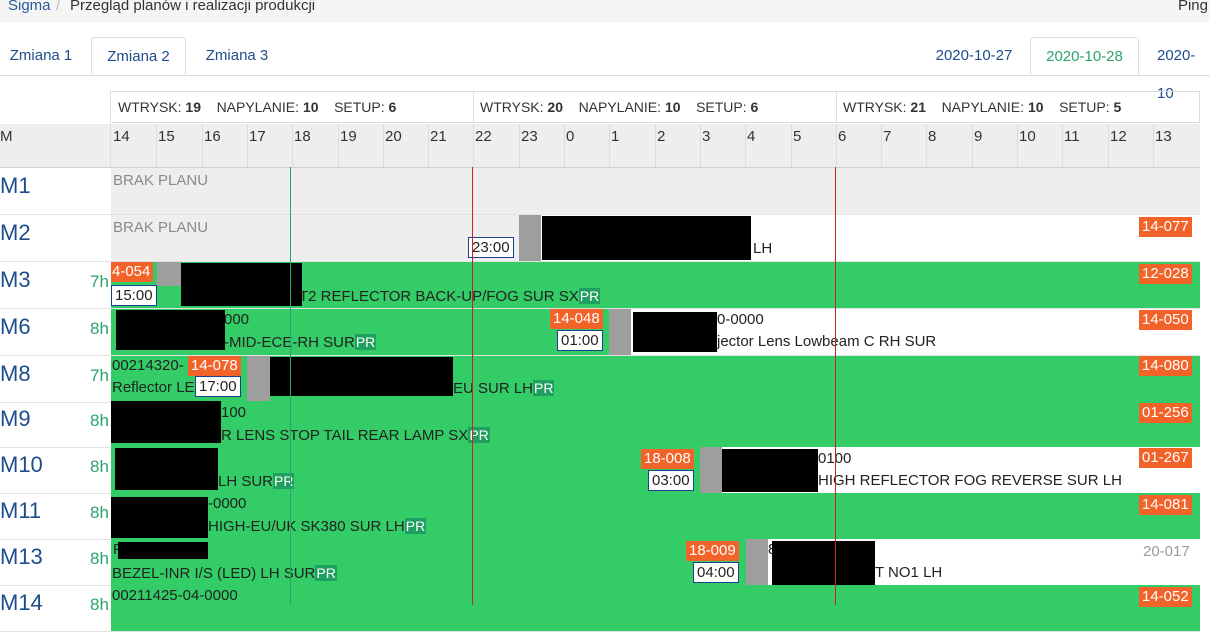  Describe the element at coordinates (472, 386) in the screenshot. I see `shift-boundary-line` at that location.